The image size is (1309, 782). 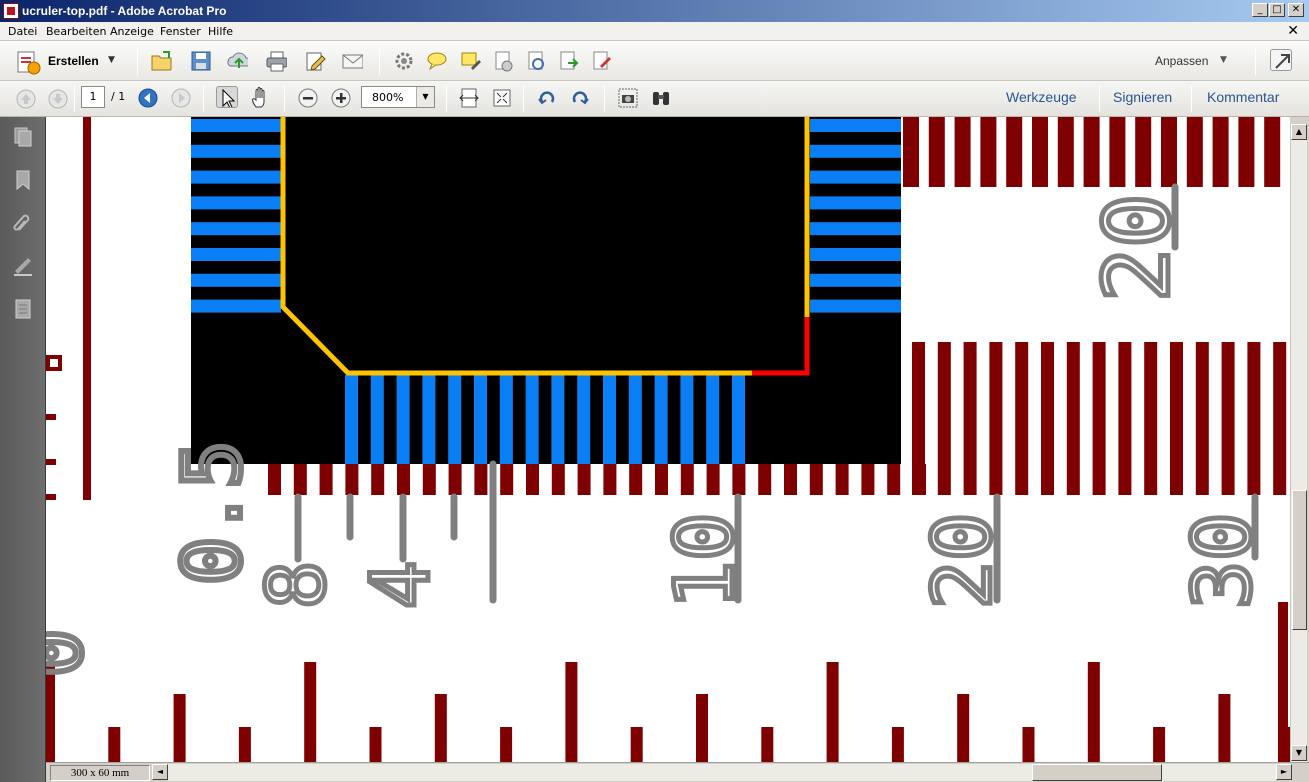 I want to click on menu-bearbeiten: Bearbeiten, so click(x=76, y=31).